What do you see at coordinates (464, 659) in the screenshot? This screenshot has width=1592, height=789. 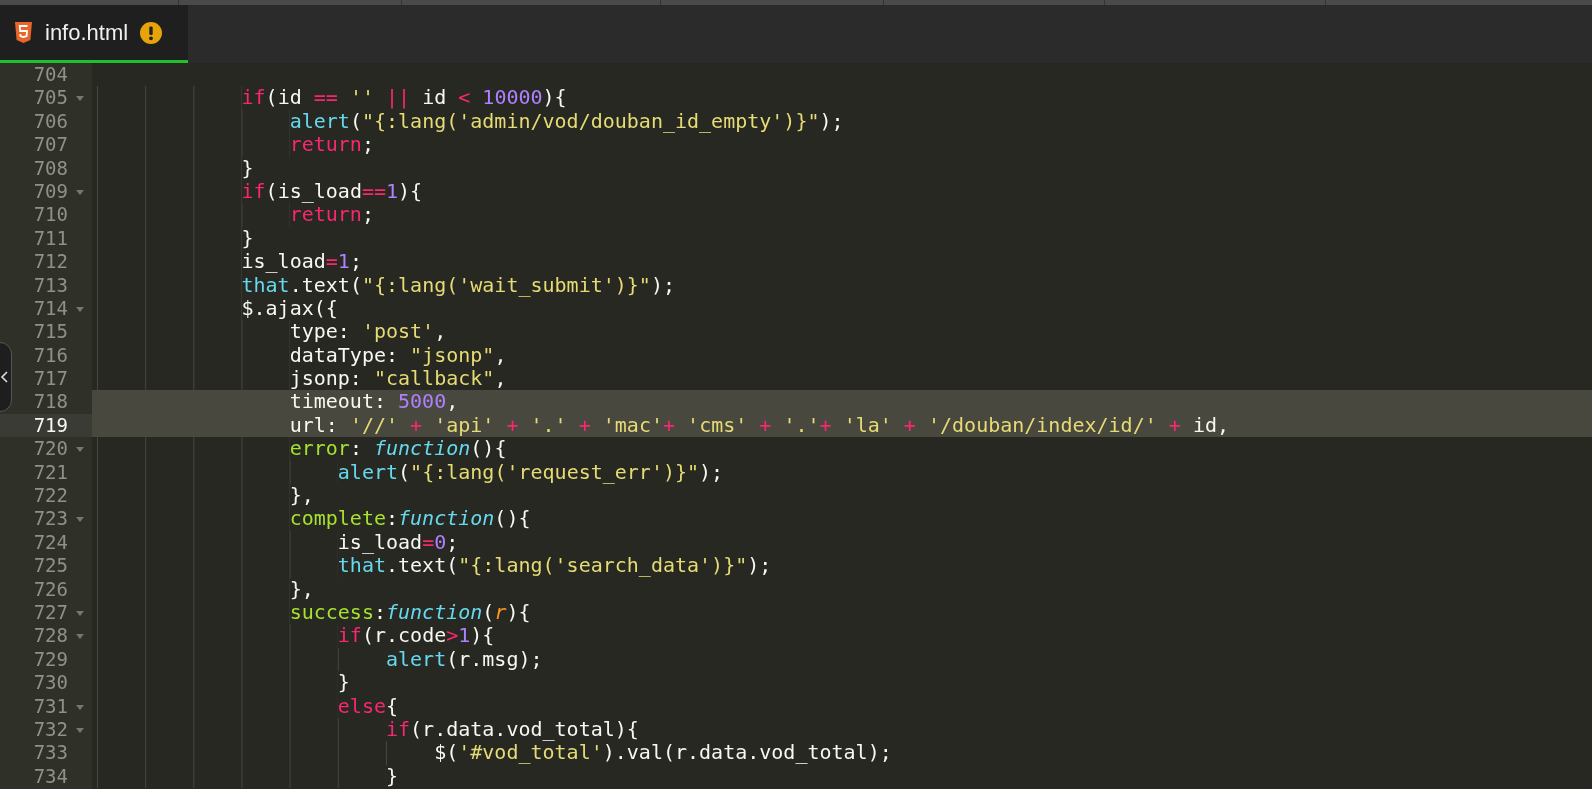 I see `code-line: alert(r.msg);` at bounding box center [464, 659].